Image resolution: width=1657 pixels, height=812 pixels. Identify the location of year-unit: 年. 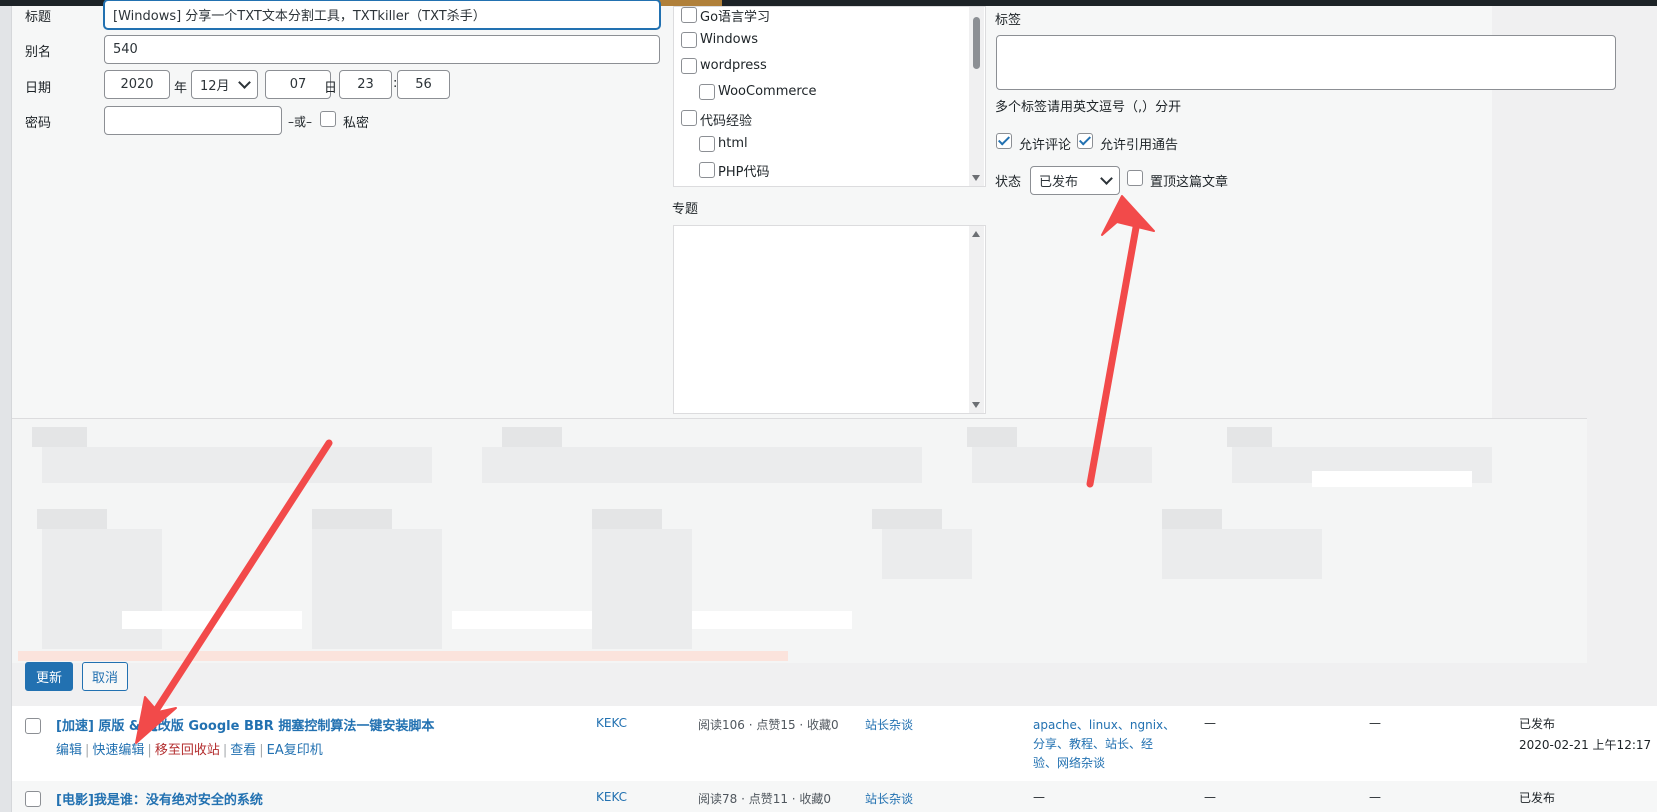
(181, 88).